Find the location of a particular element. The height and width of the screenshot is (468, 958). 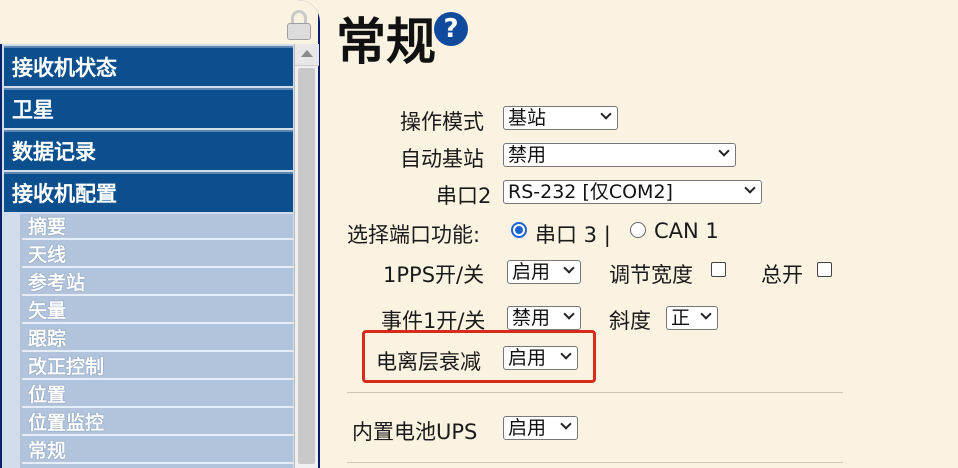

operation-mode-label: 操作模式 is located at coordinates (442, 122).